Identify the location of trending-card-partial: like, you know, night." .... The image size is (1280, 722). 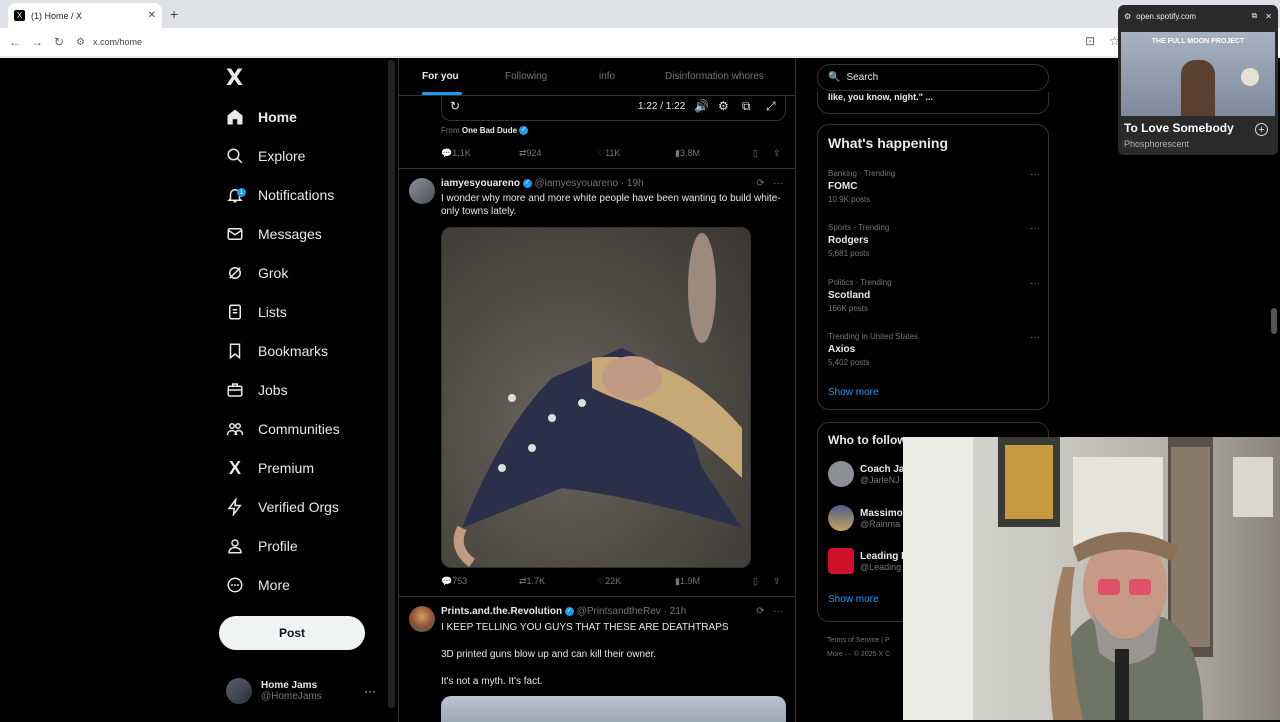
(933, 103).